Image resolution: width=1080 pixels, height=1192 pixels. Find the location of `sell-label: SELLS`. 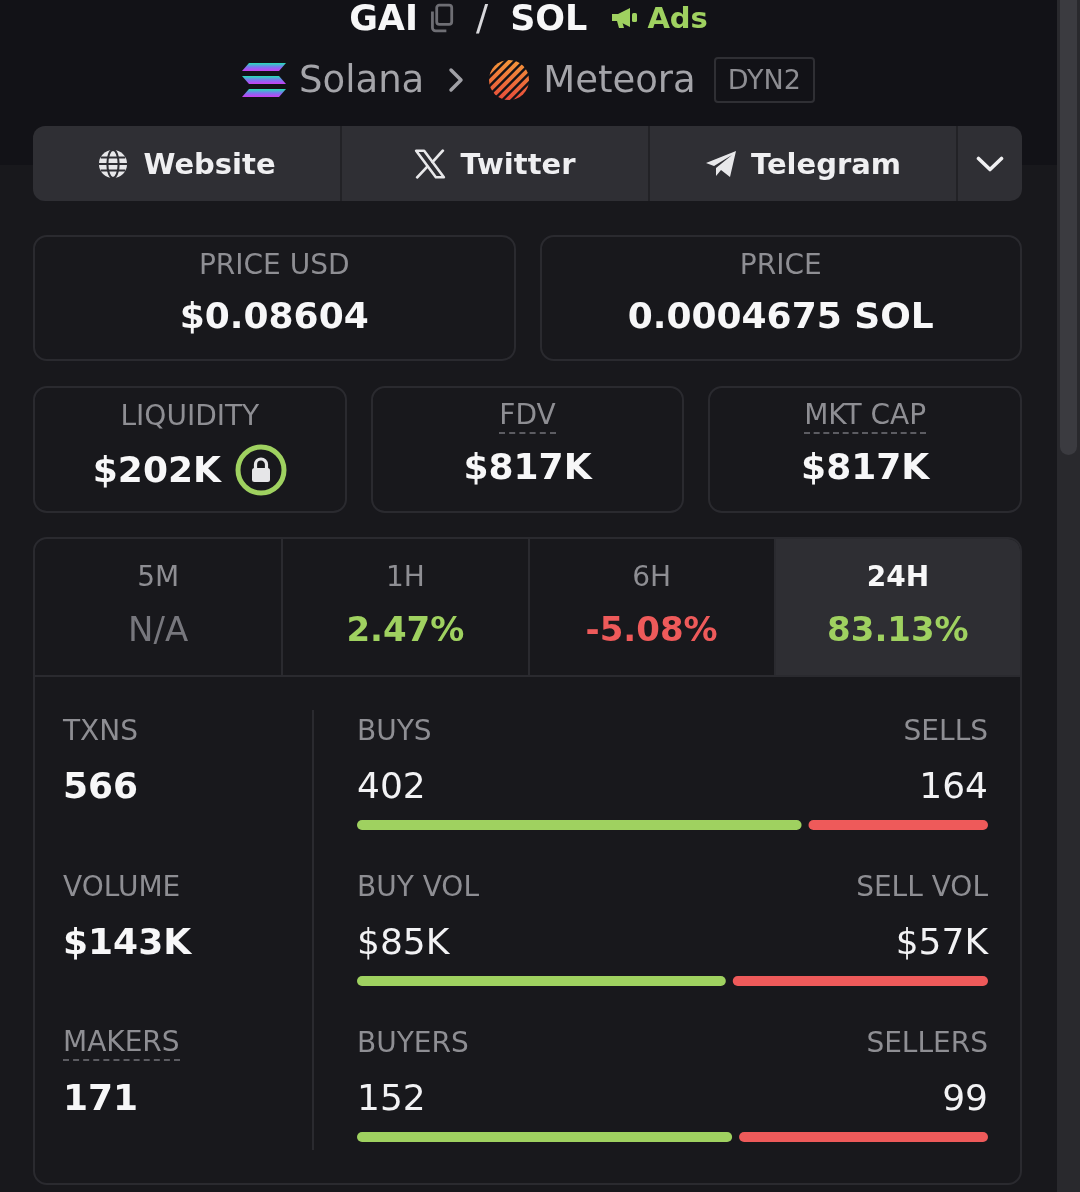

sell-label: SELLS is located at coordinates (945, 731).